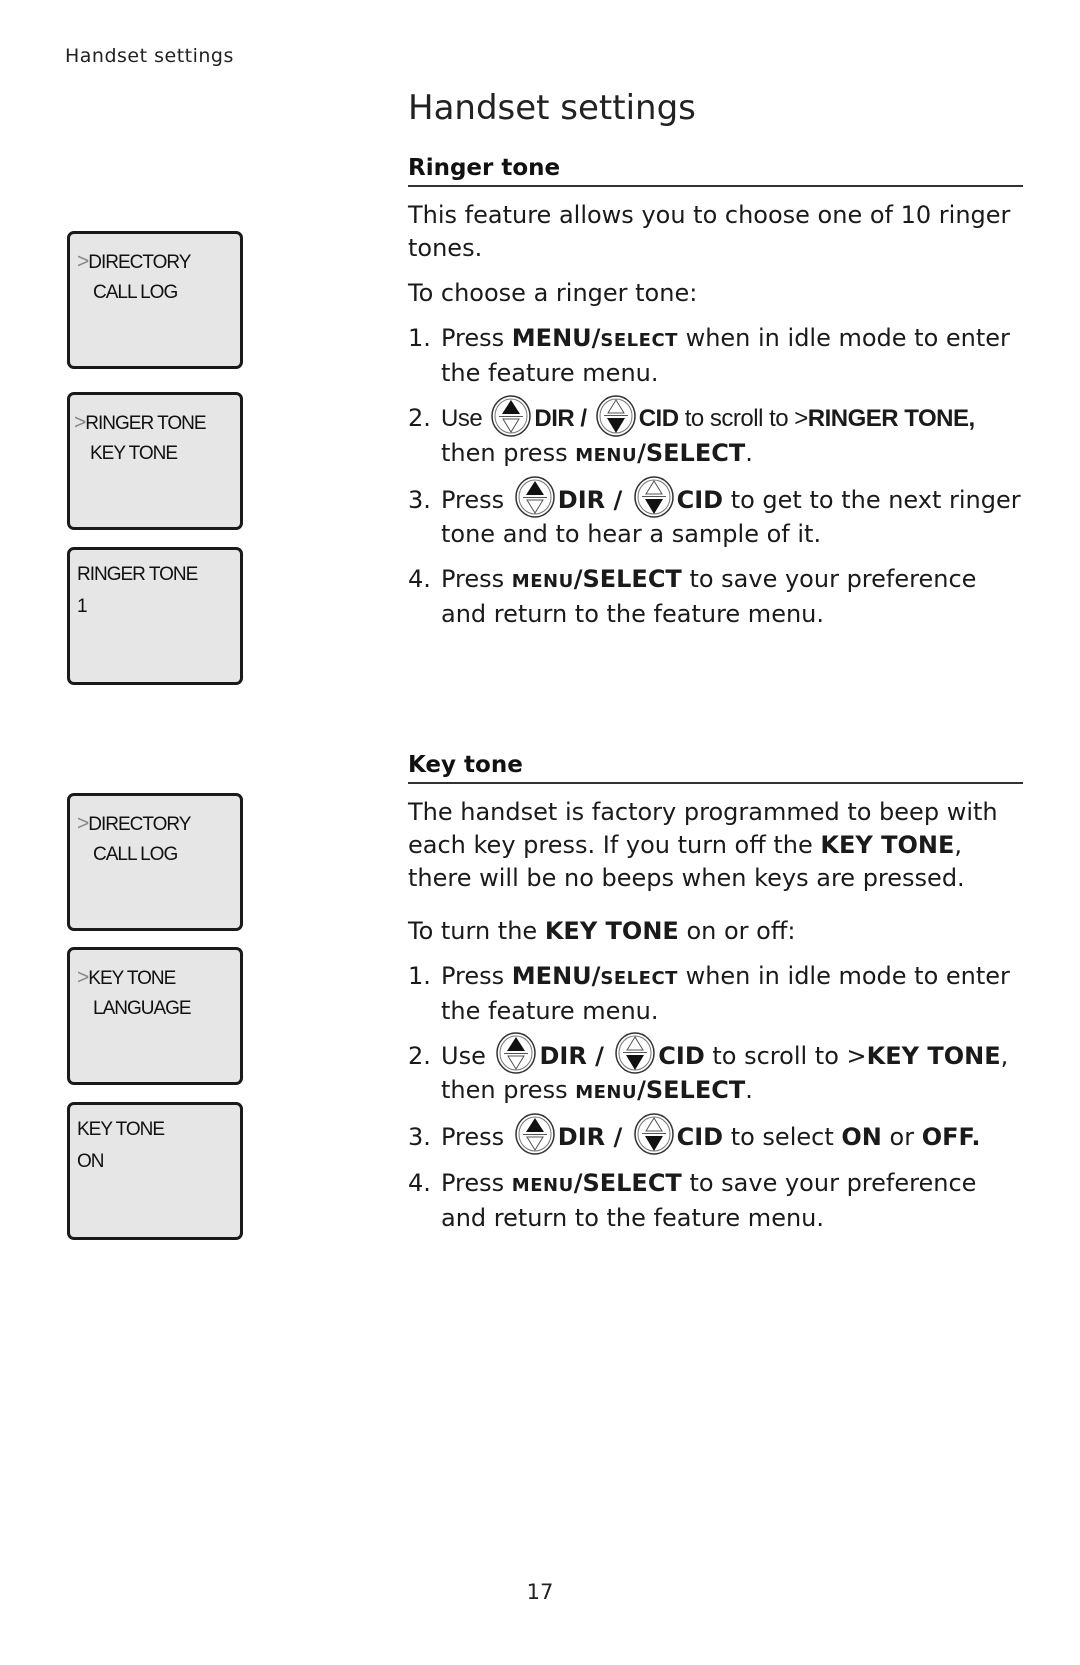 The image size is (1080, 1665). What do you see at coordinates (861, 1137) in the screenshot?
I see `on-option-label: ON` at bounding box center [861, 1137].